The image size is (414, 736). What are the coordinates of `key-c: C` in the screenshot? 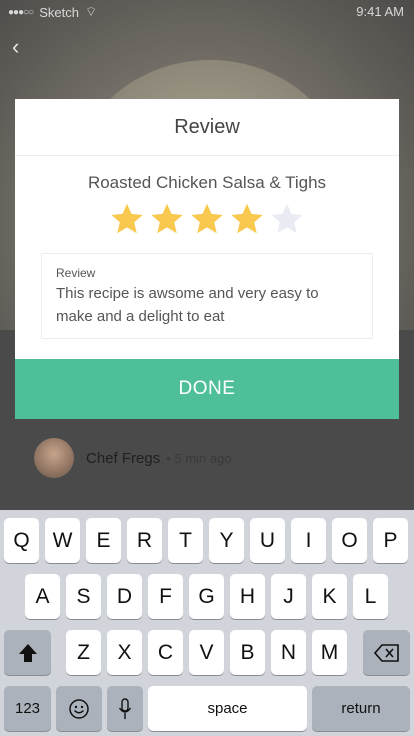 It's located at (165, 652).